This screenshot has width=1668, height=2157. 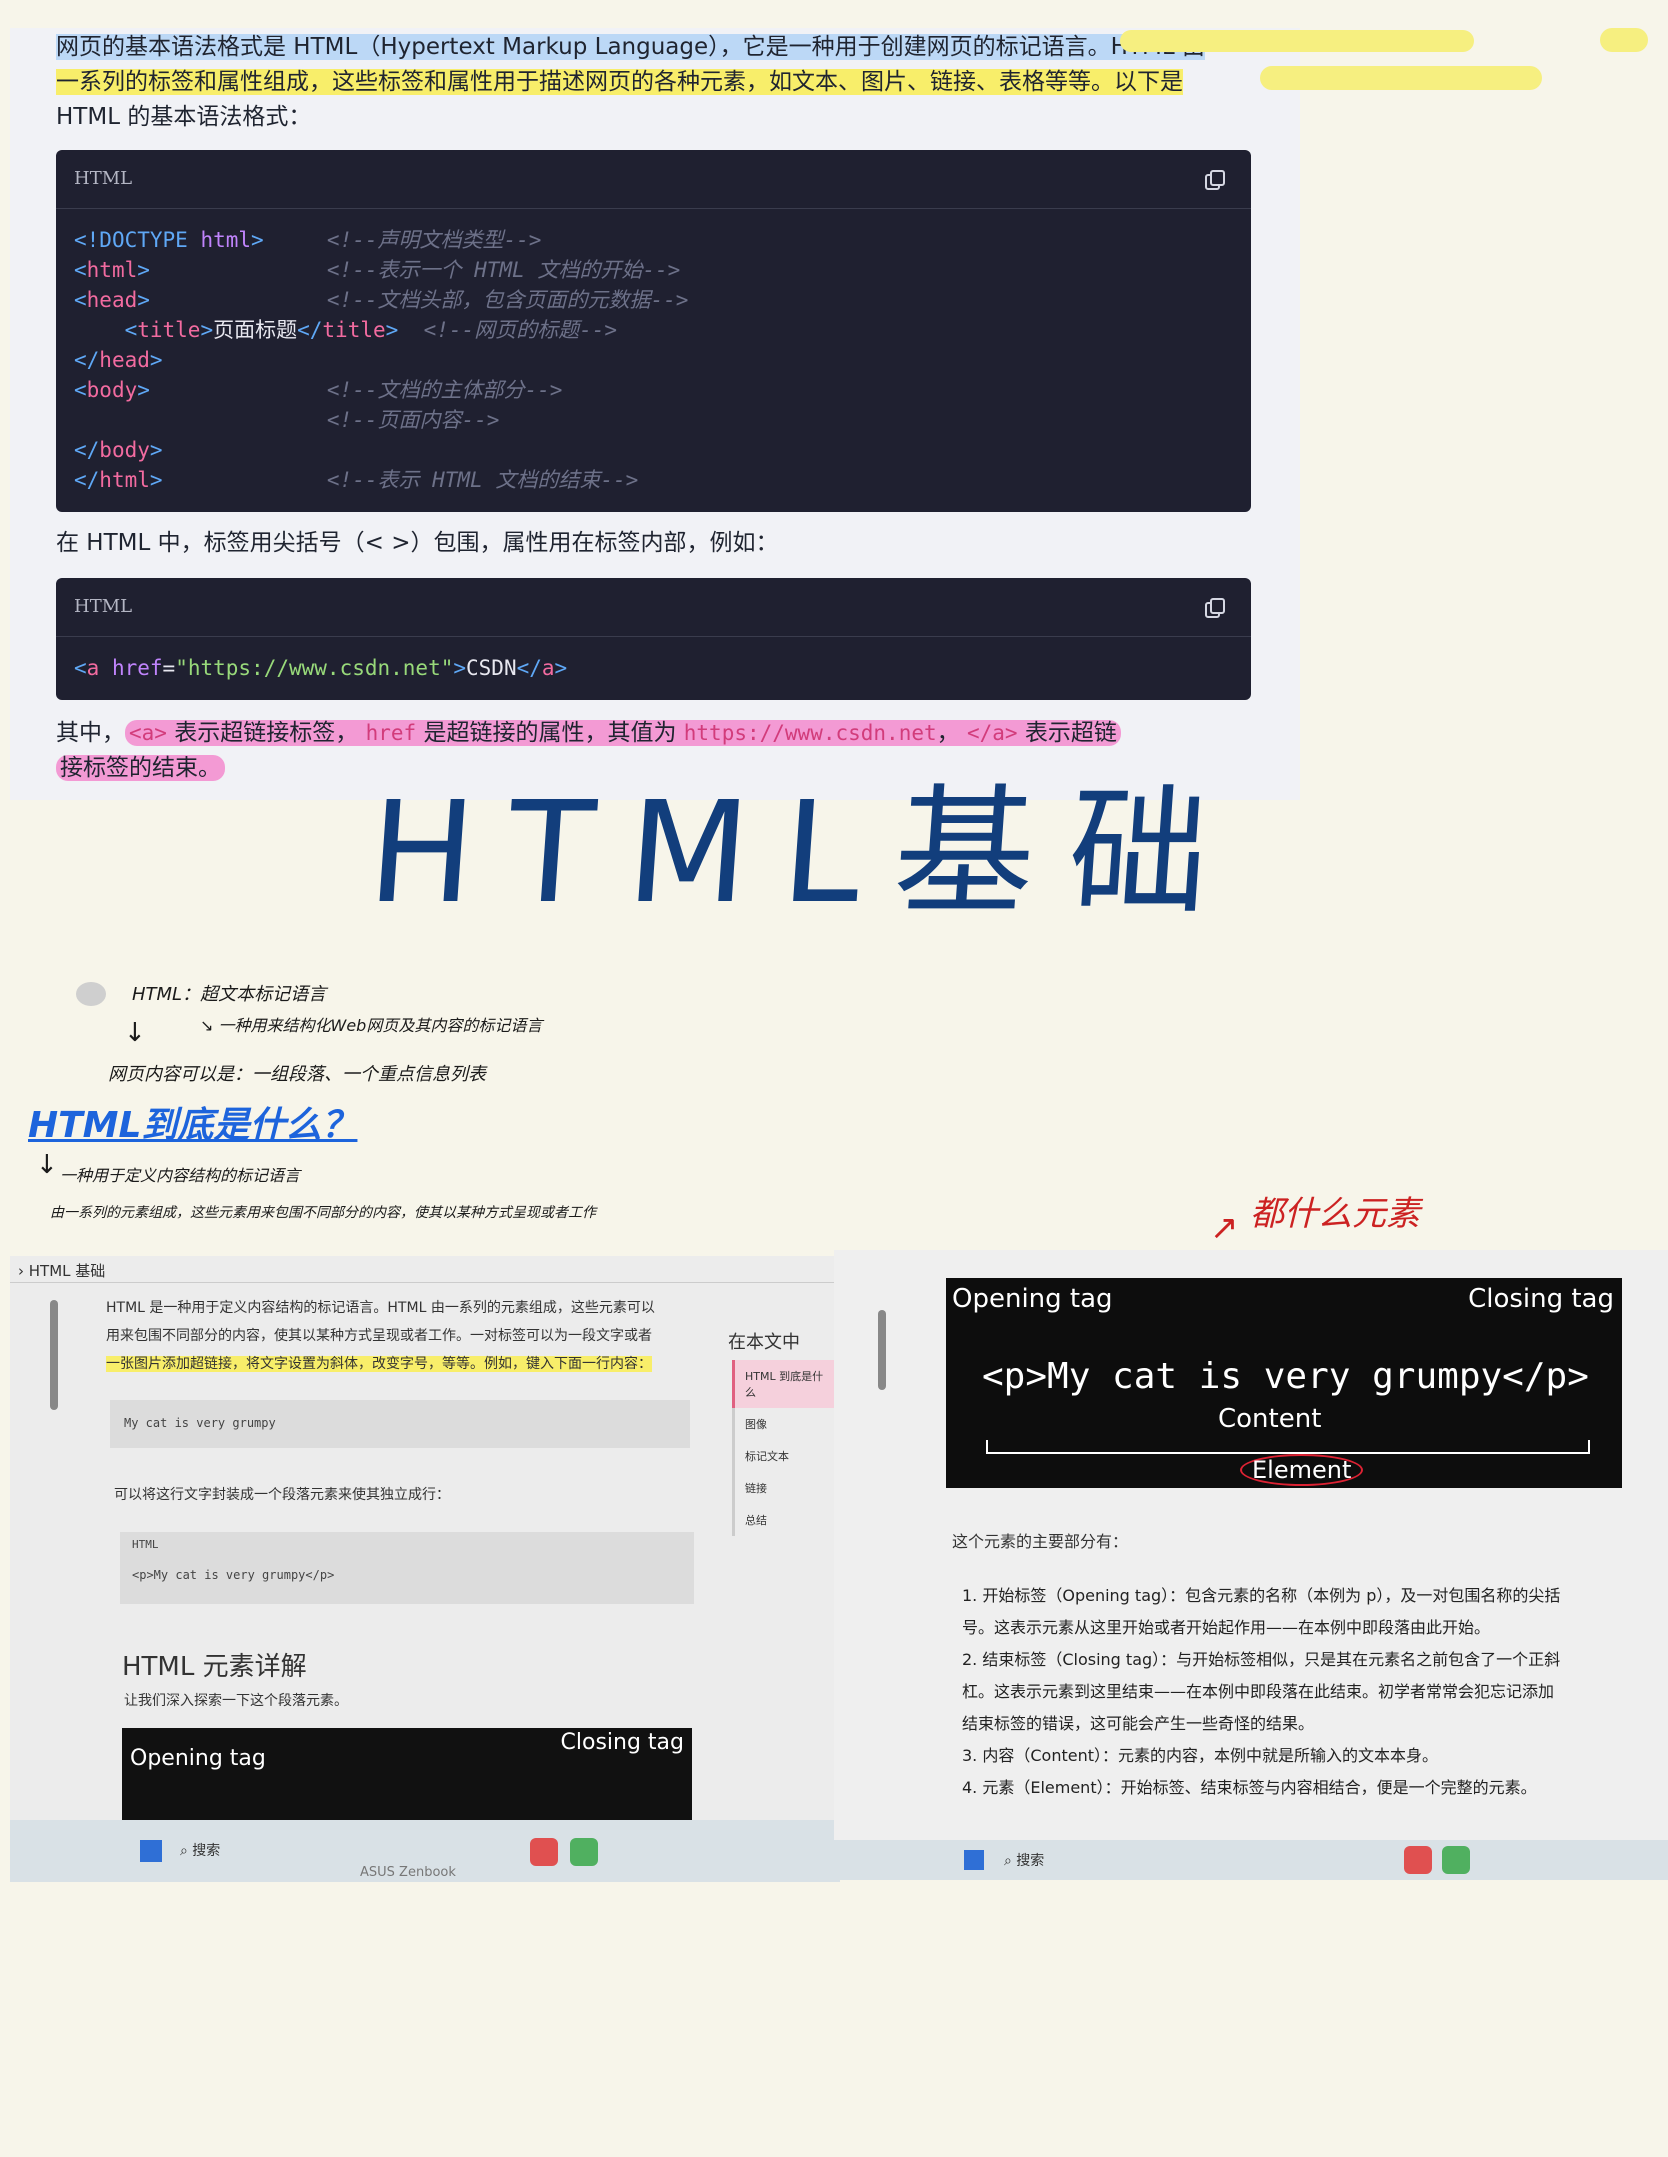 I want to click on code-line: <html> <!--表示一个 HTML 文档的开始-->, so click(x=377, y=270).